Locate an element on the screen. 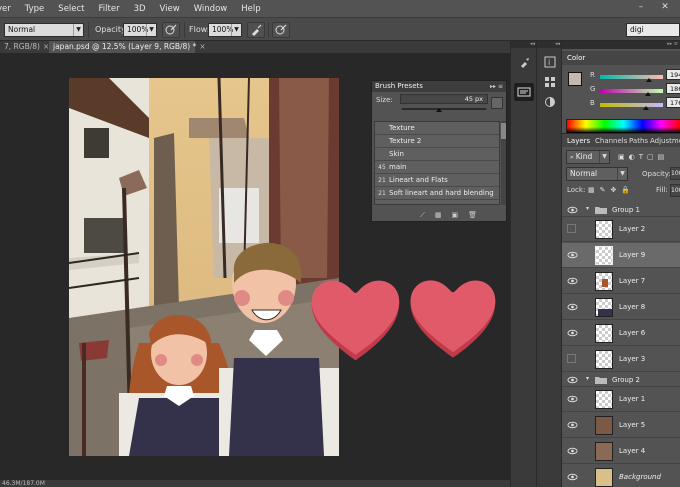 The height and width of the screenshot is (487, 680). panel-menu-icon: ▸▸ ≡ is located at coordinates (496, 86).